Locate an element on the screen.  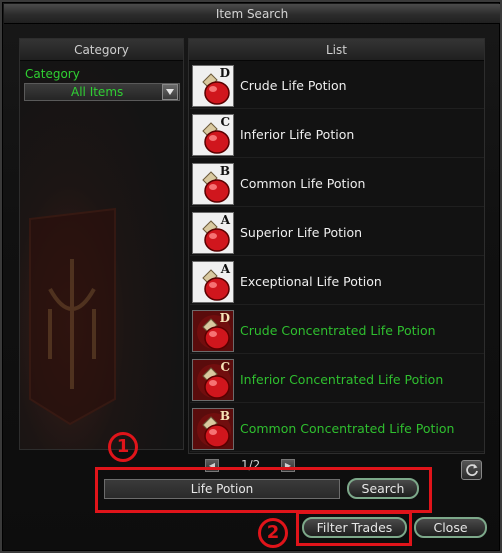
chevron-down-icon is located at coordinates (170, 92).